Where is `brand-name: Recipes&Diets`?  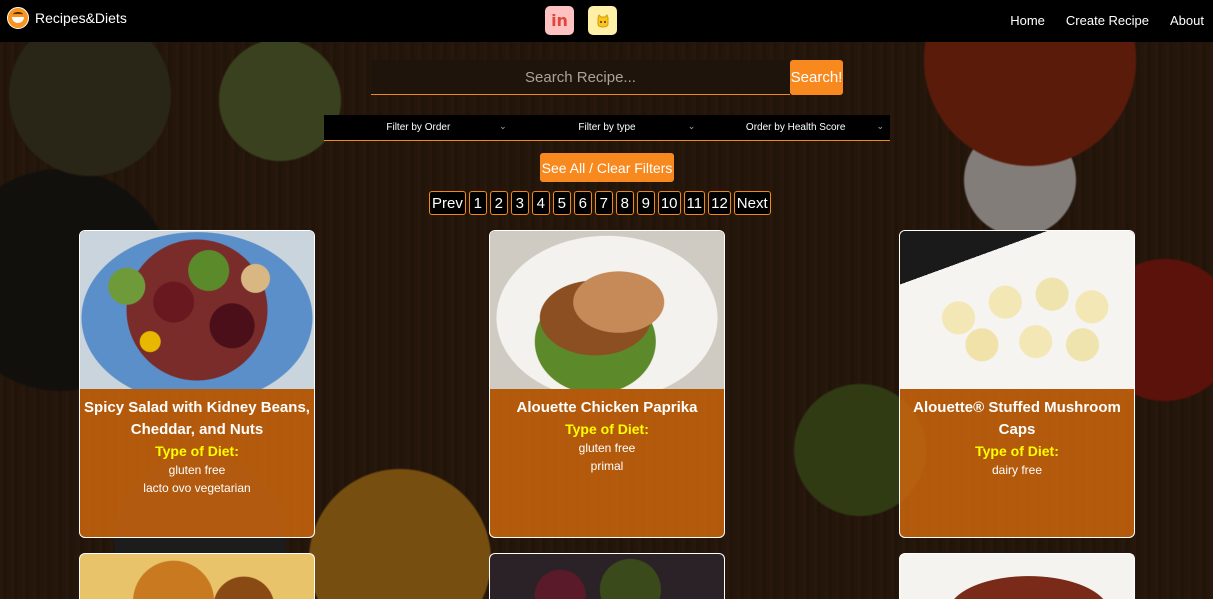
brand-name: Recipes&Diets is located at coordinates (81, 18).